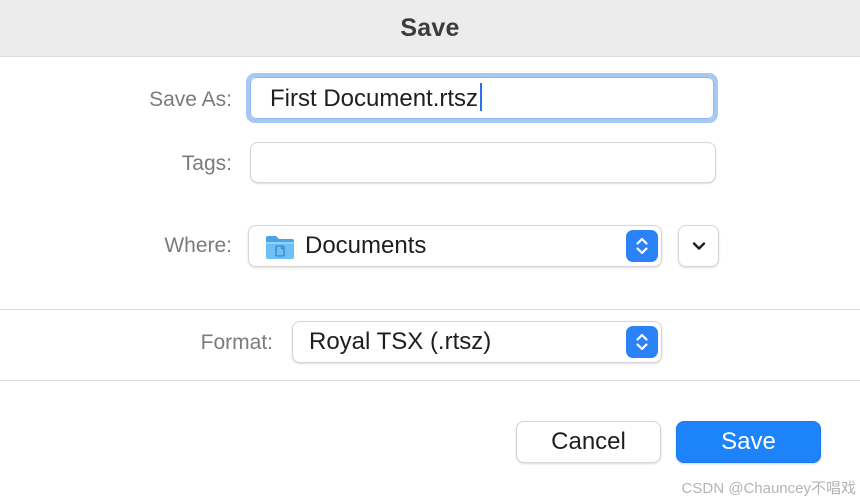 The image size is (860, 502). What do you see at coordinates (198, 245) in the screenshot?
I see `where-label: Where:` at bounding box center [198, 245].